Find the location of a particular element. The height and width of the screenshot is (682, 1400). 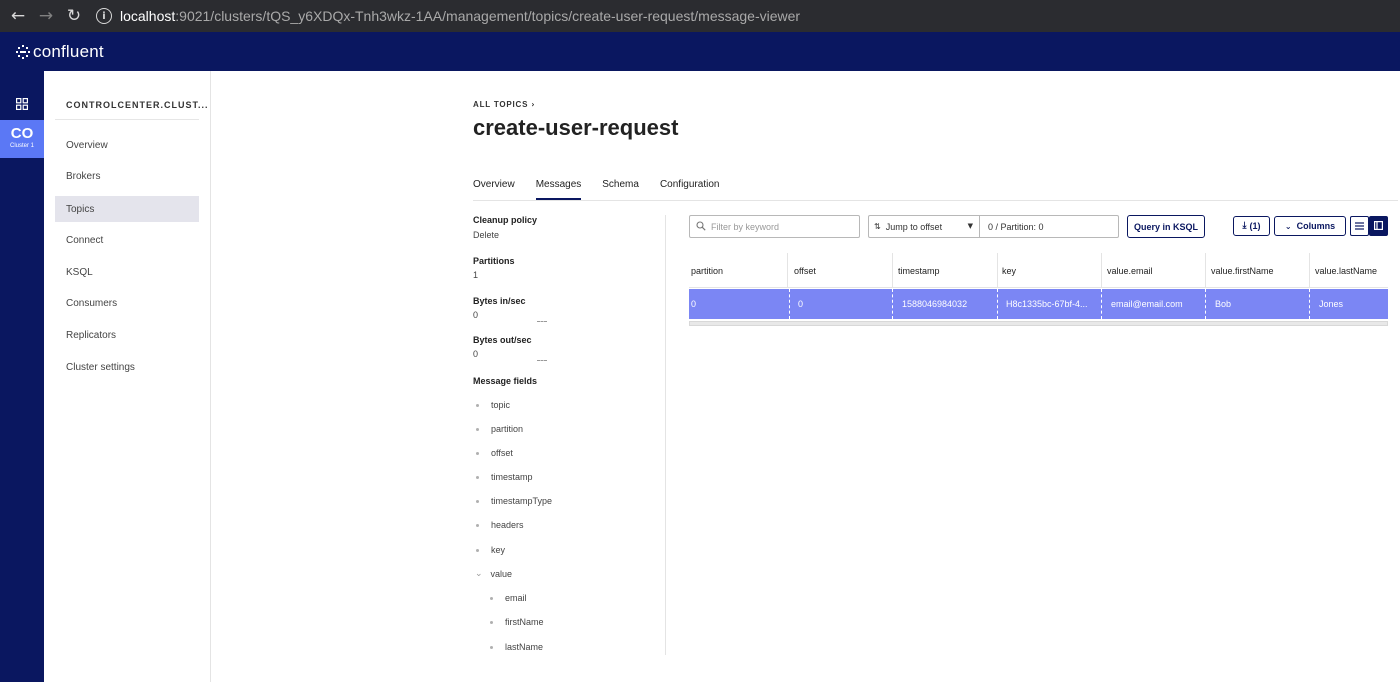

sidebar-item-connect: Connect is located at coordinates (127, 240).